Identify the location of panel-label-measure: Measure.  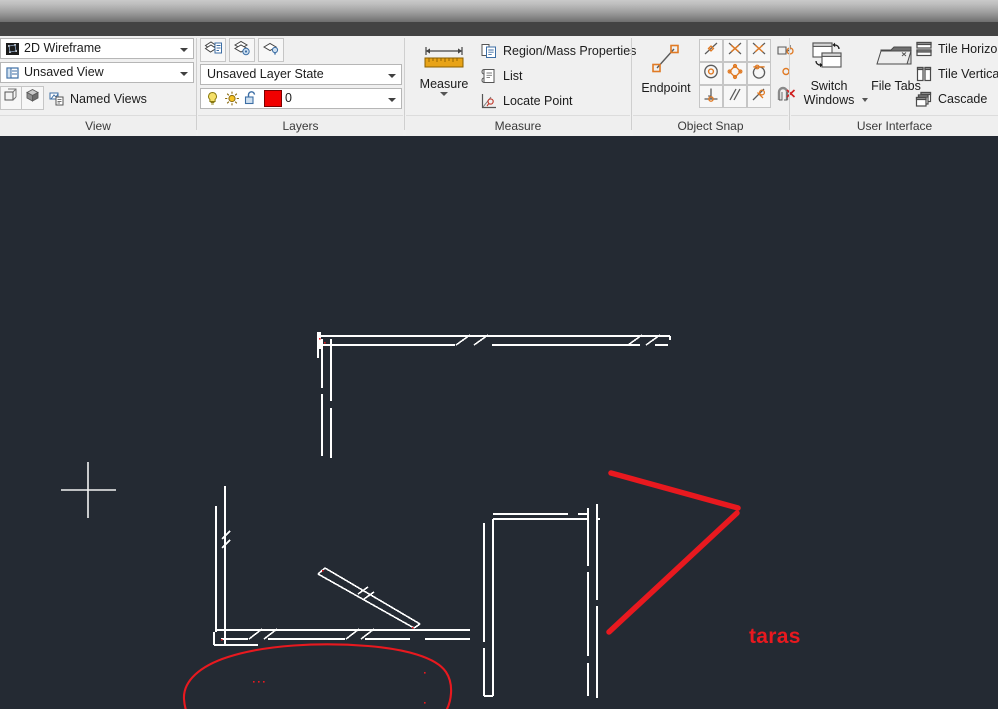
(518, 125).